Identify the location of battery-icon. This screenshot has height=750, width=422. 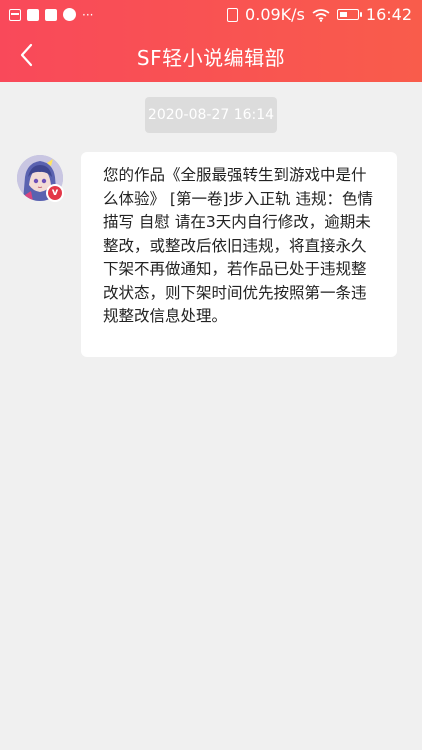
(349, 14).